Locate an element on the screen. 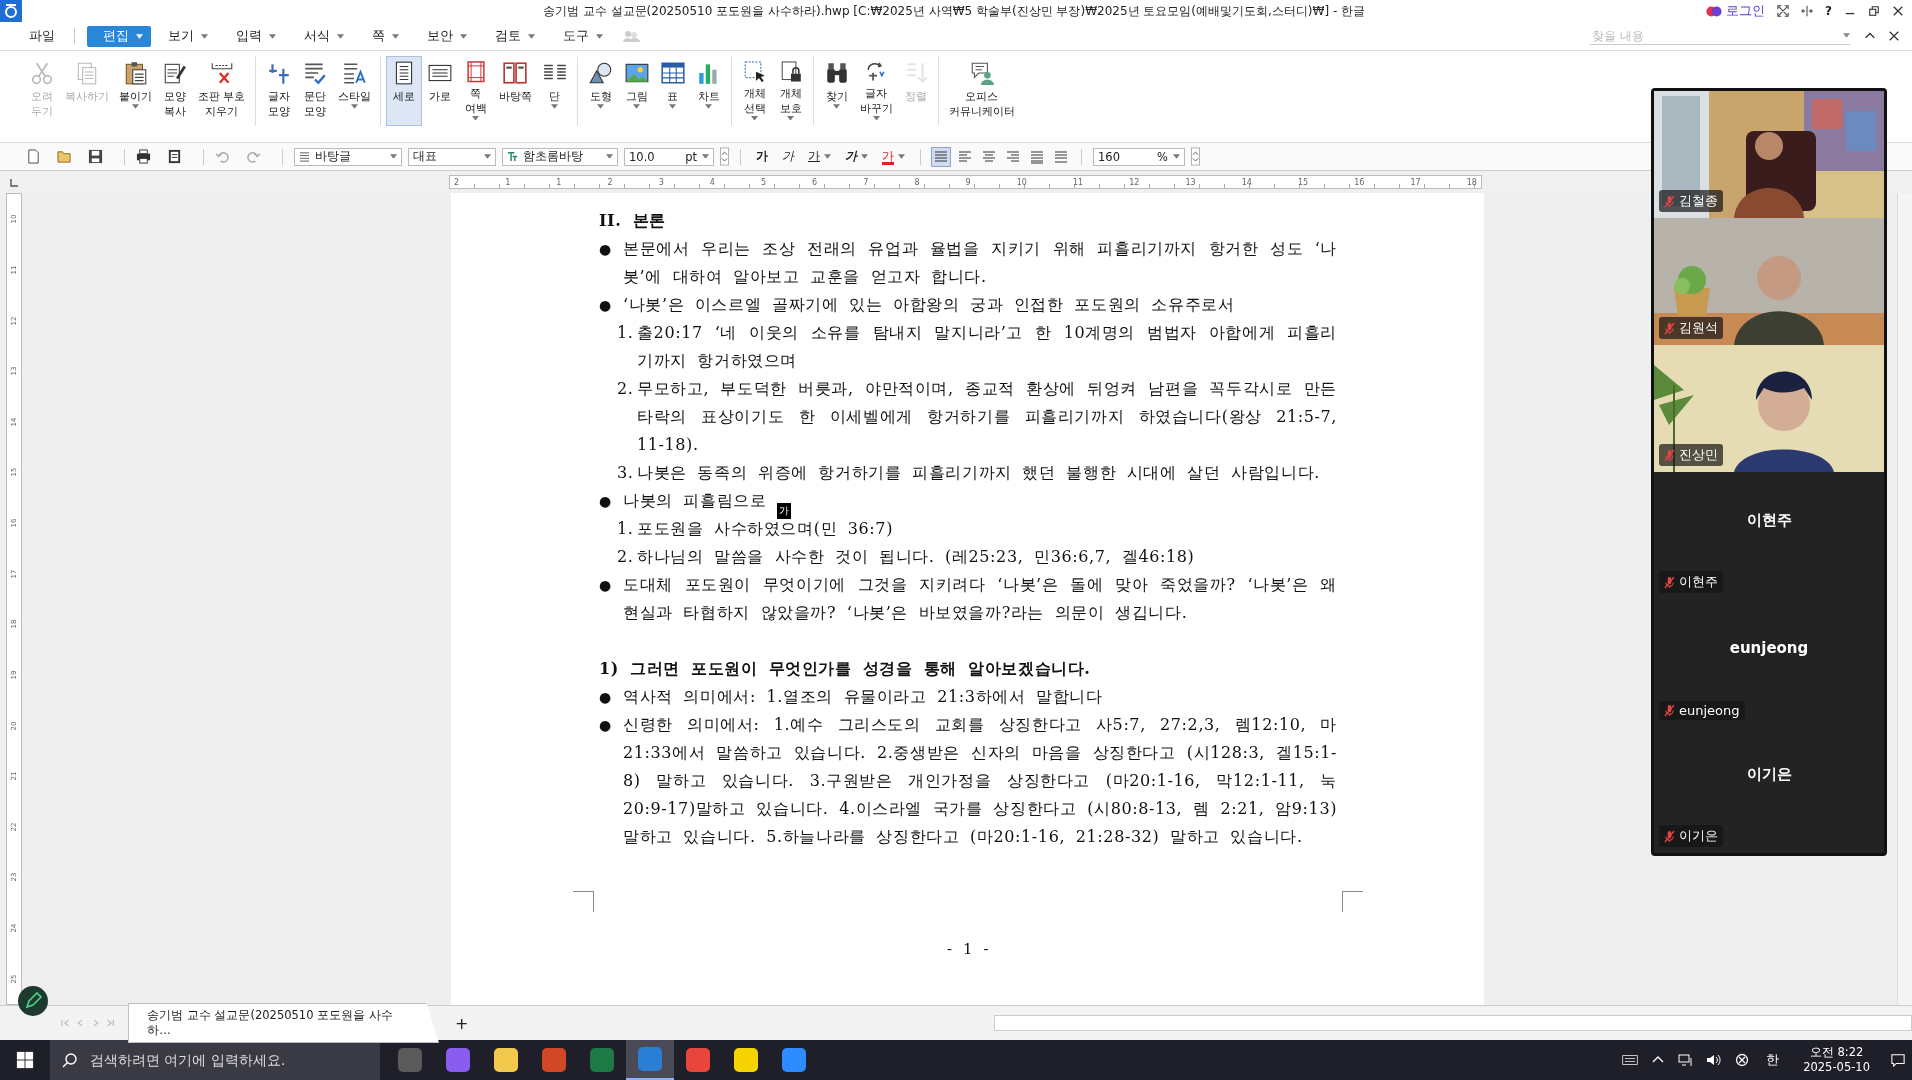 Image resolution: width=1912 pixels, height=1080 pixels. taskbar-search-field: 검색하려면 여기에 입력하세요. is located at coordinates (234, 1060).